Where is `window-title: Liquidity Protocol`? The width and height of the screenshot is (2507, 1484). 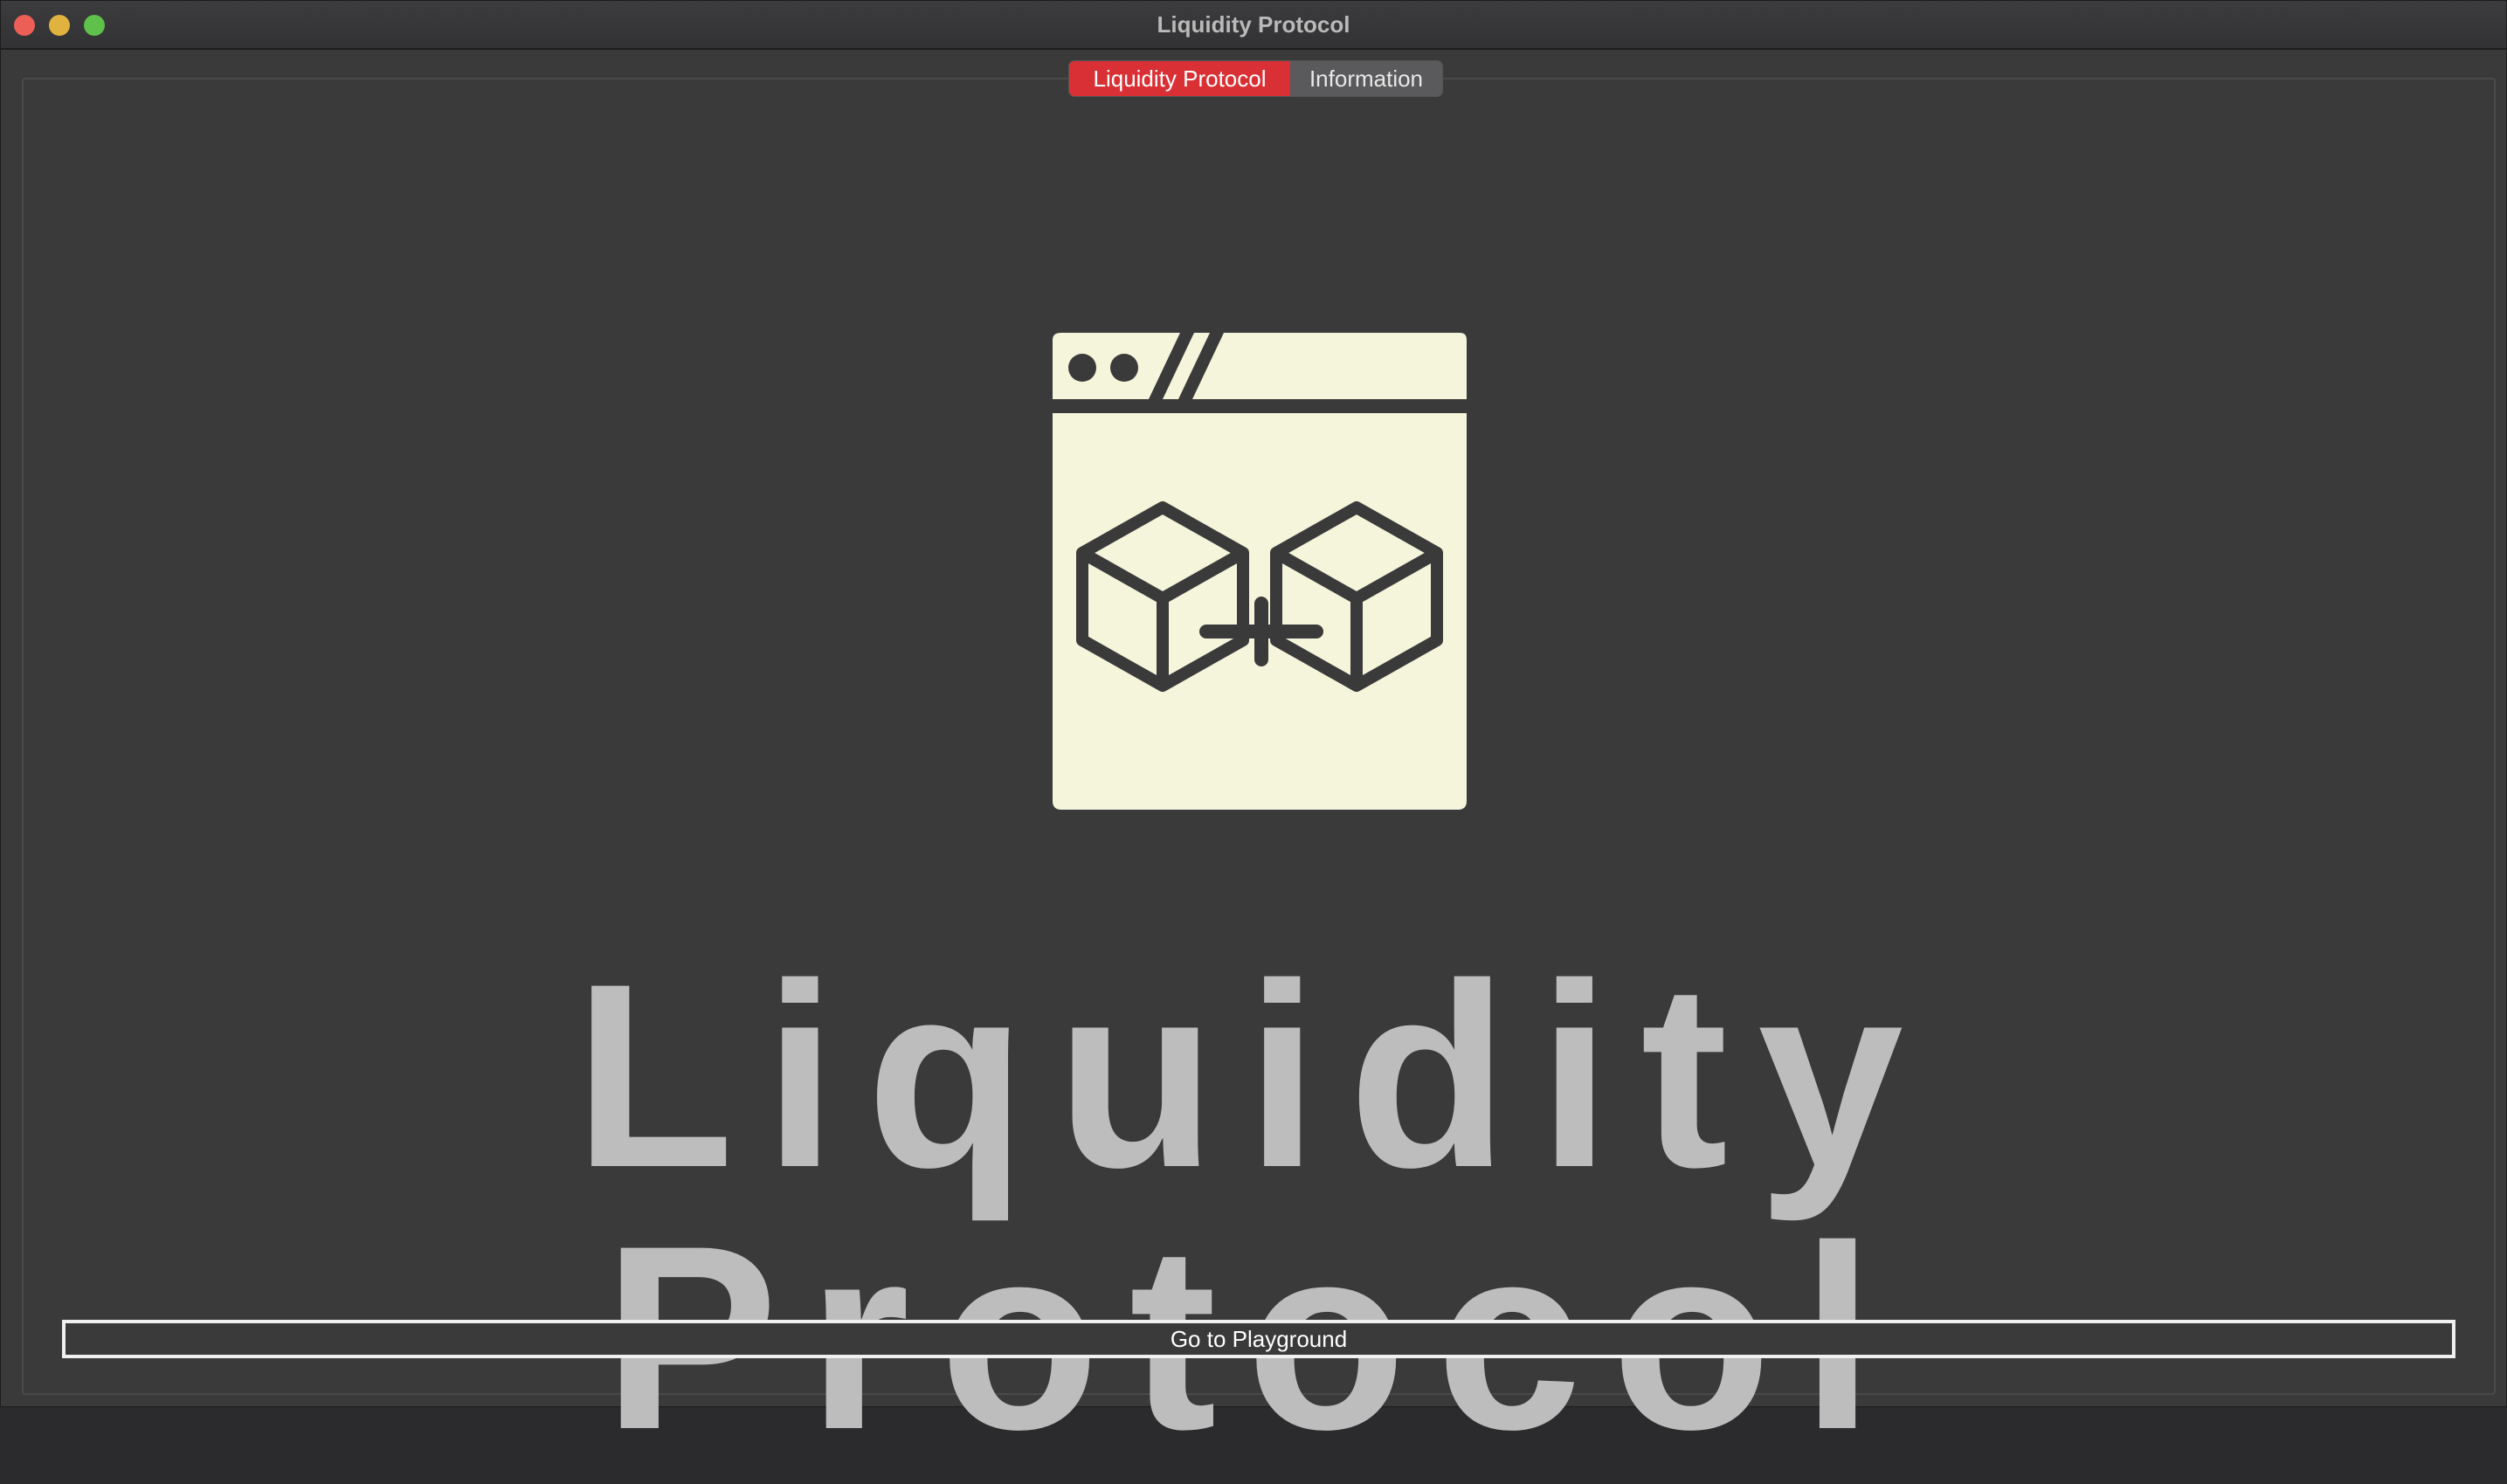
window-title: Liquidity Protocol is located at coordinates (1253, 24).